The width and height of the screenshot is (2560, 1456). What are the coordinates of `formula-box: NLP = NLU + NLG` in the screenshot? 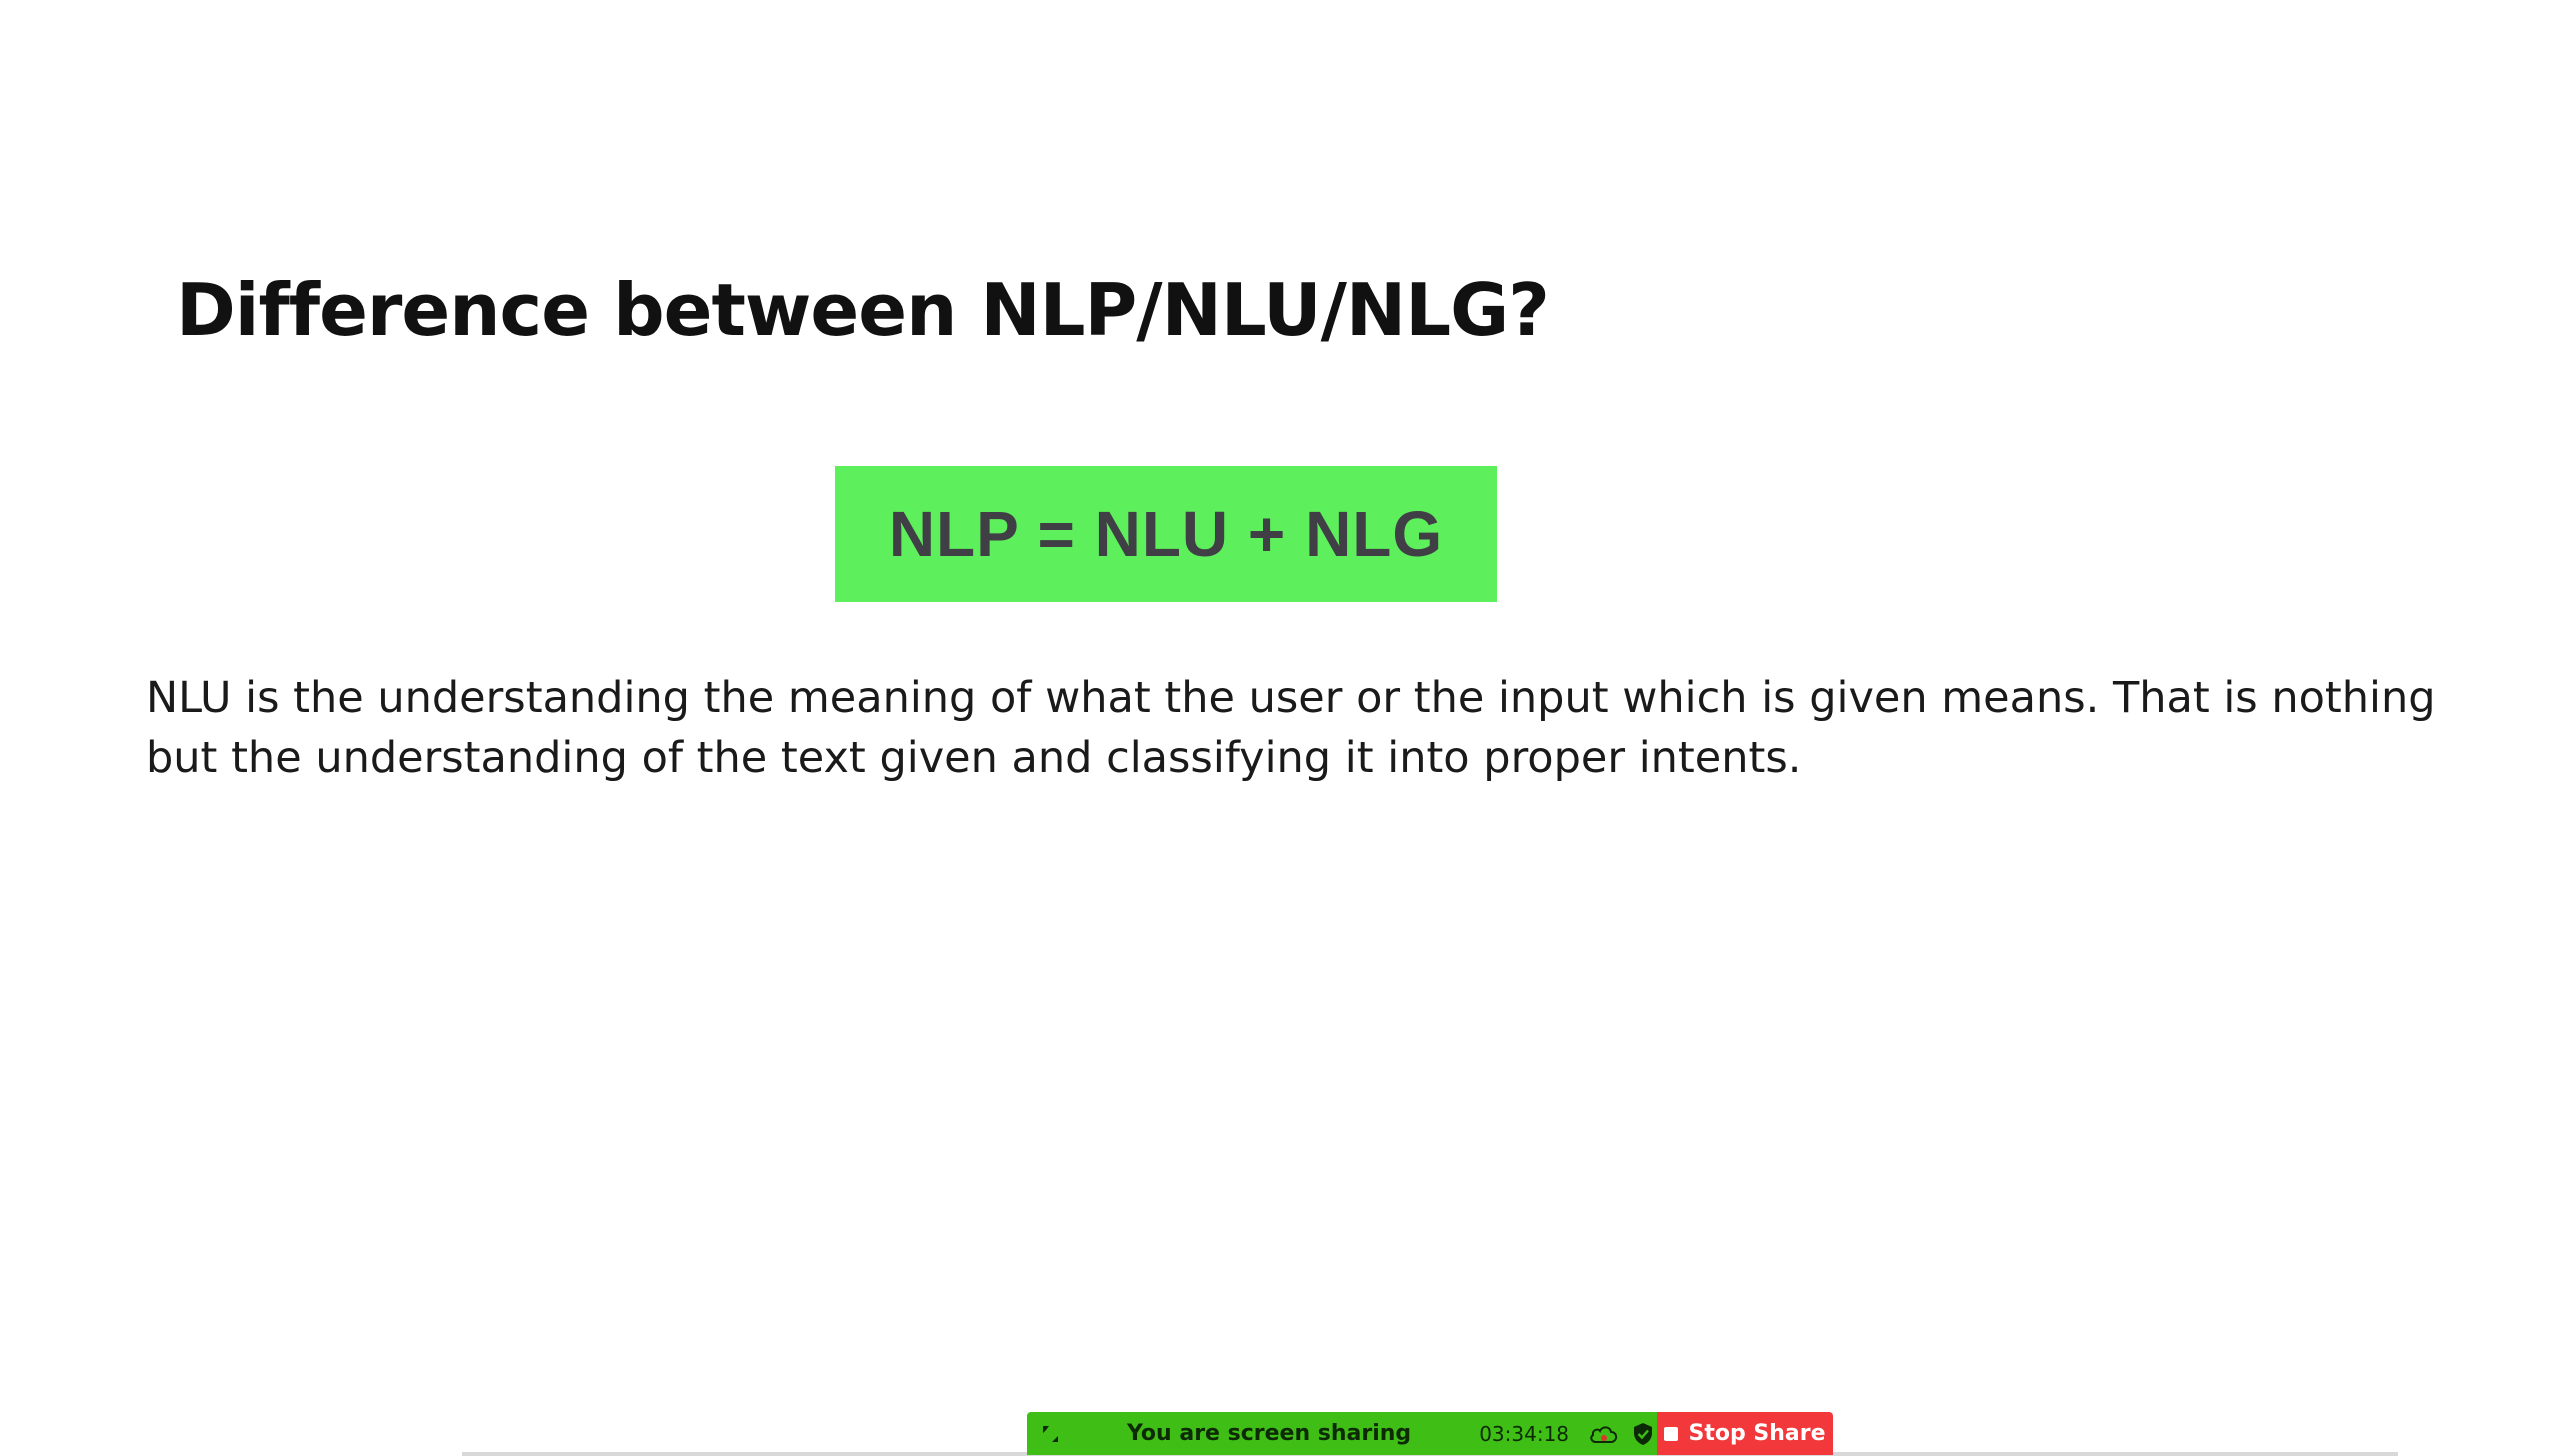 It's located at (1166, 534).